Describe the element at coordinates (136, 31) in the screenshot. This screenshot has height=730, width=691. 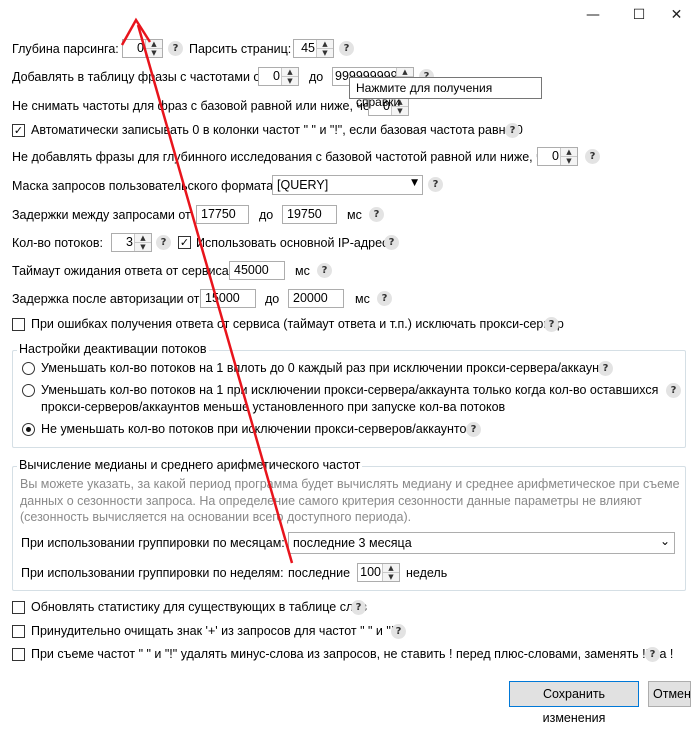
I see `annotation-arrow-head` at that location.